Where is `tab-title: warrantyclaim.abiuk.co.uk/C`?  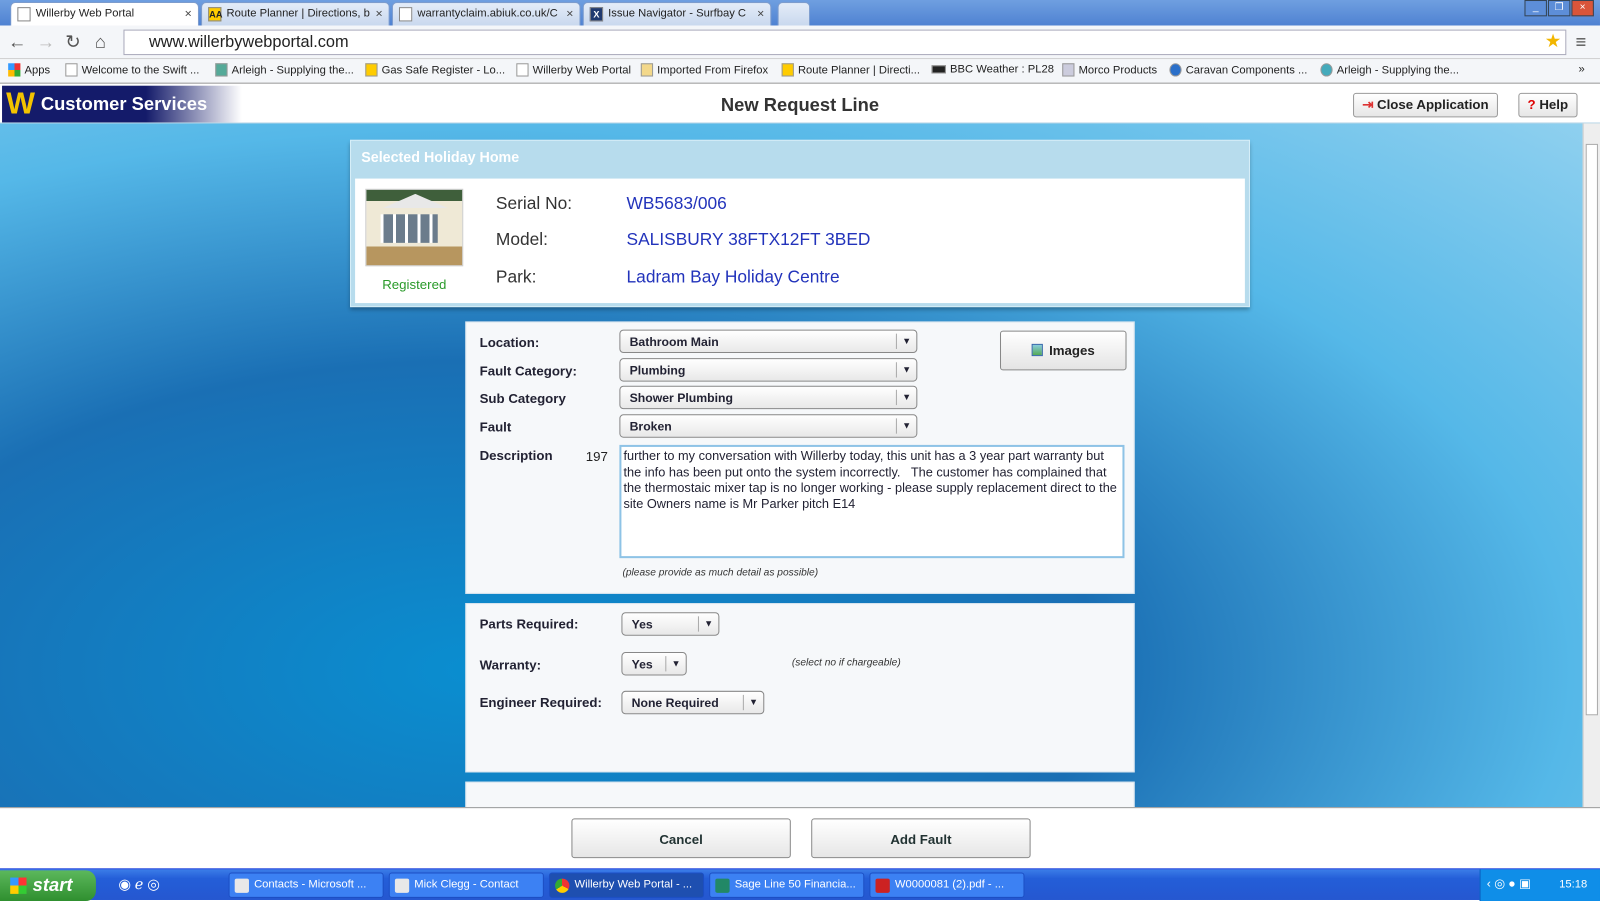 tab-title: warrantyclaim.abiuk.co.uk/C is located at coordinates (487, 13).